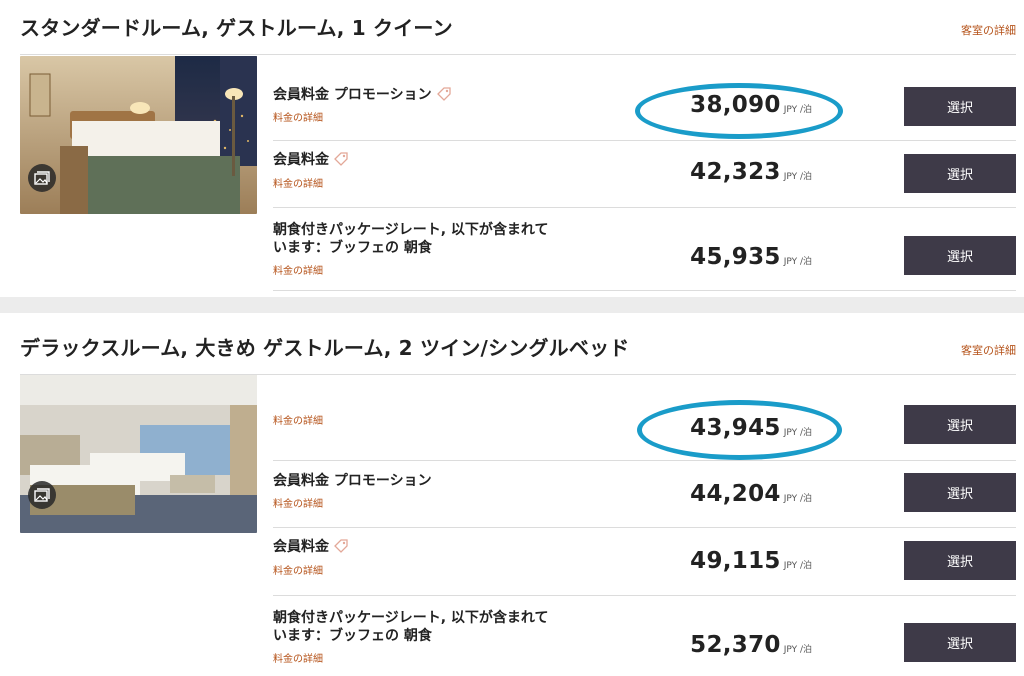  Describe the element at coordinates (644, 174) in the screenshot. I see `rate-row: 会員料金 料金の詳細 42,323 JPY /泊 選択` at that location.